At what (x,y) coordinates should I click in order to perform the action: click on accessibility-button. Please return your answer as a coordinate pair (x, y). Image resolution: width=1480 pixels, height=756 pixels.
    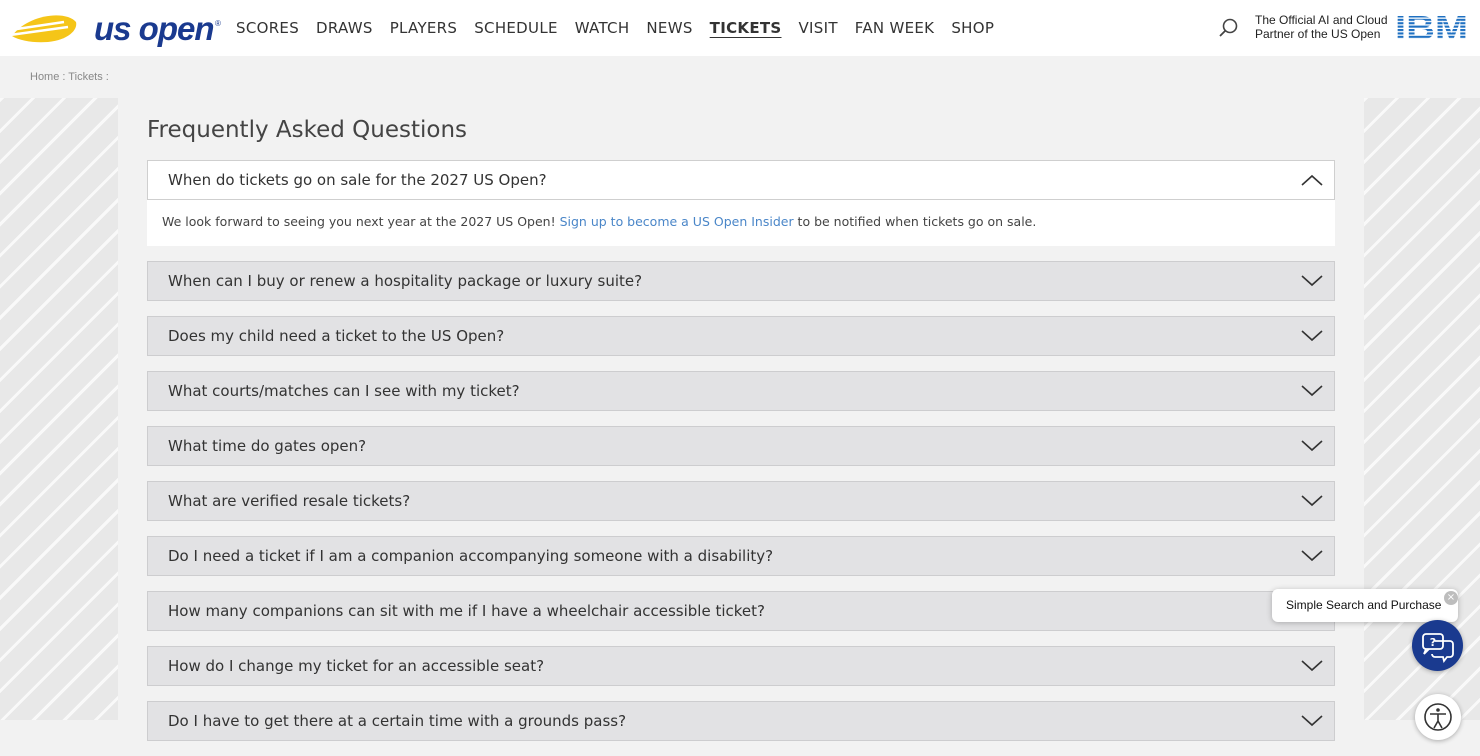
    Looking at the image, I should click on (1438, 717).